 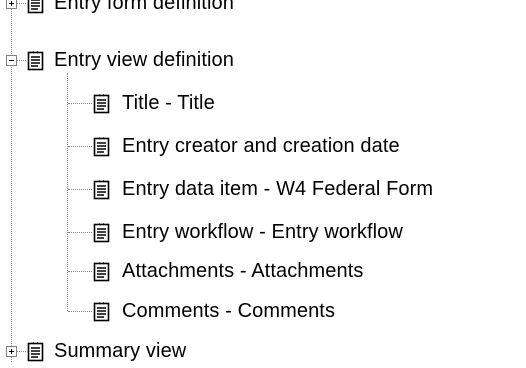 I want to click on tree-node-label: Entry data item - W4 Federal Form, so click(x=277, y=189).